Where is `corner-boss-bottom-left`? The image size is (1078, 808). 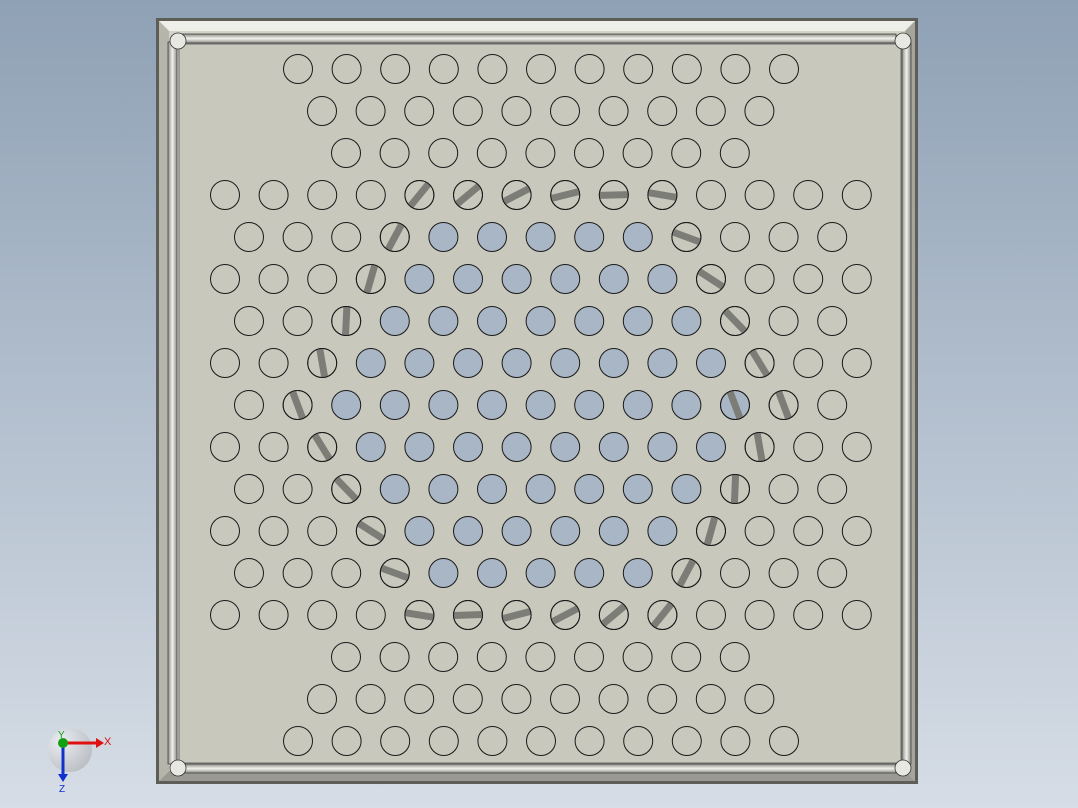
corner-boss-bottom-left is located at coordinates (178, 768).